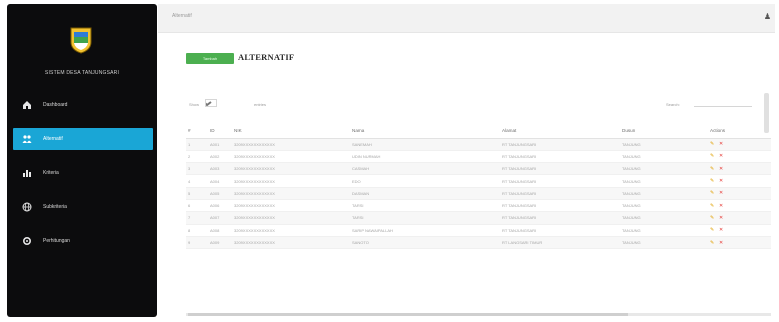 The height and width of the screenshot is (322, 779). I want to click on table-cell: 6, so click(197, 206).